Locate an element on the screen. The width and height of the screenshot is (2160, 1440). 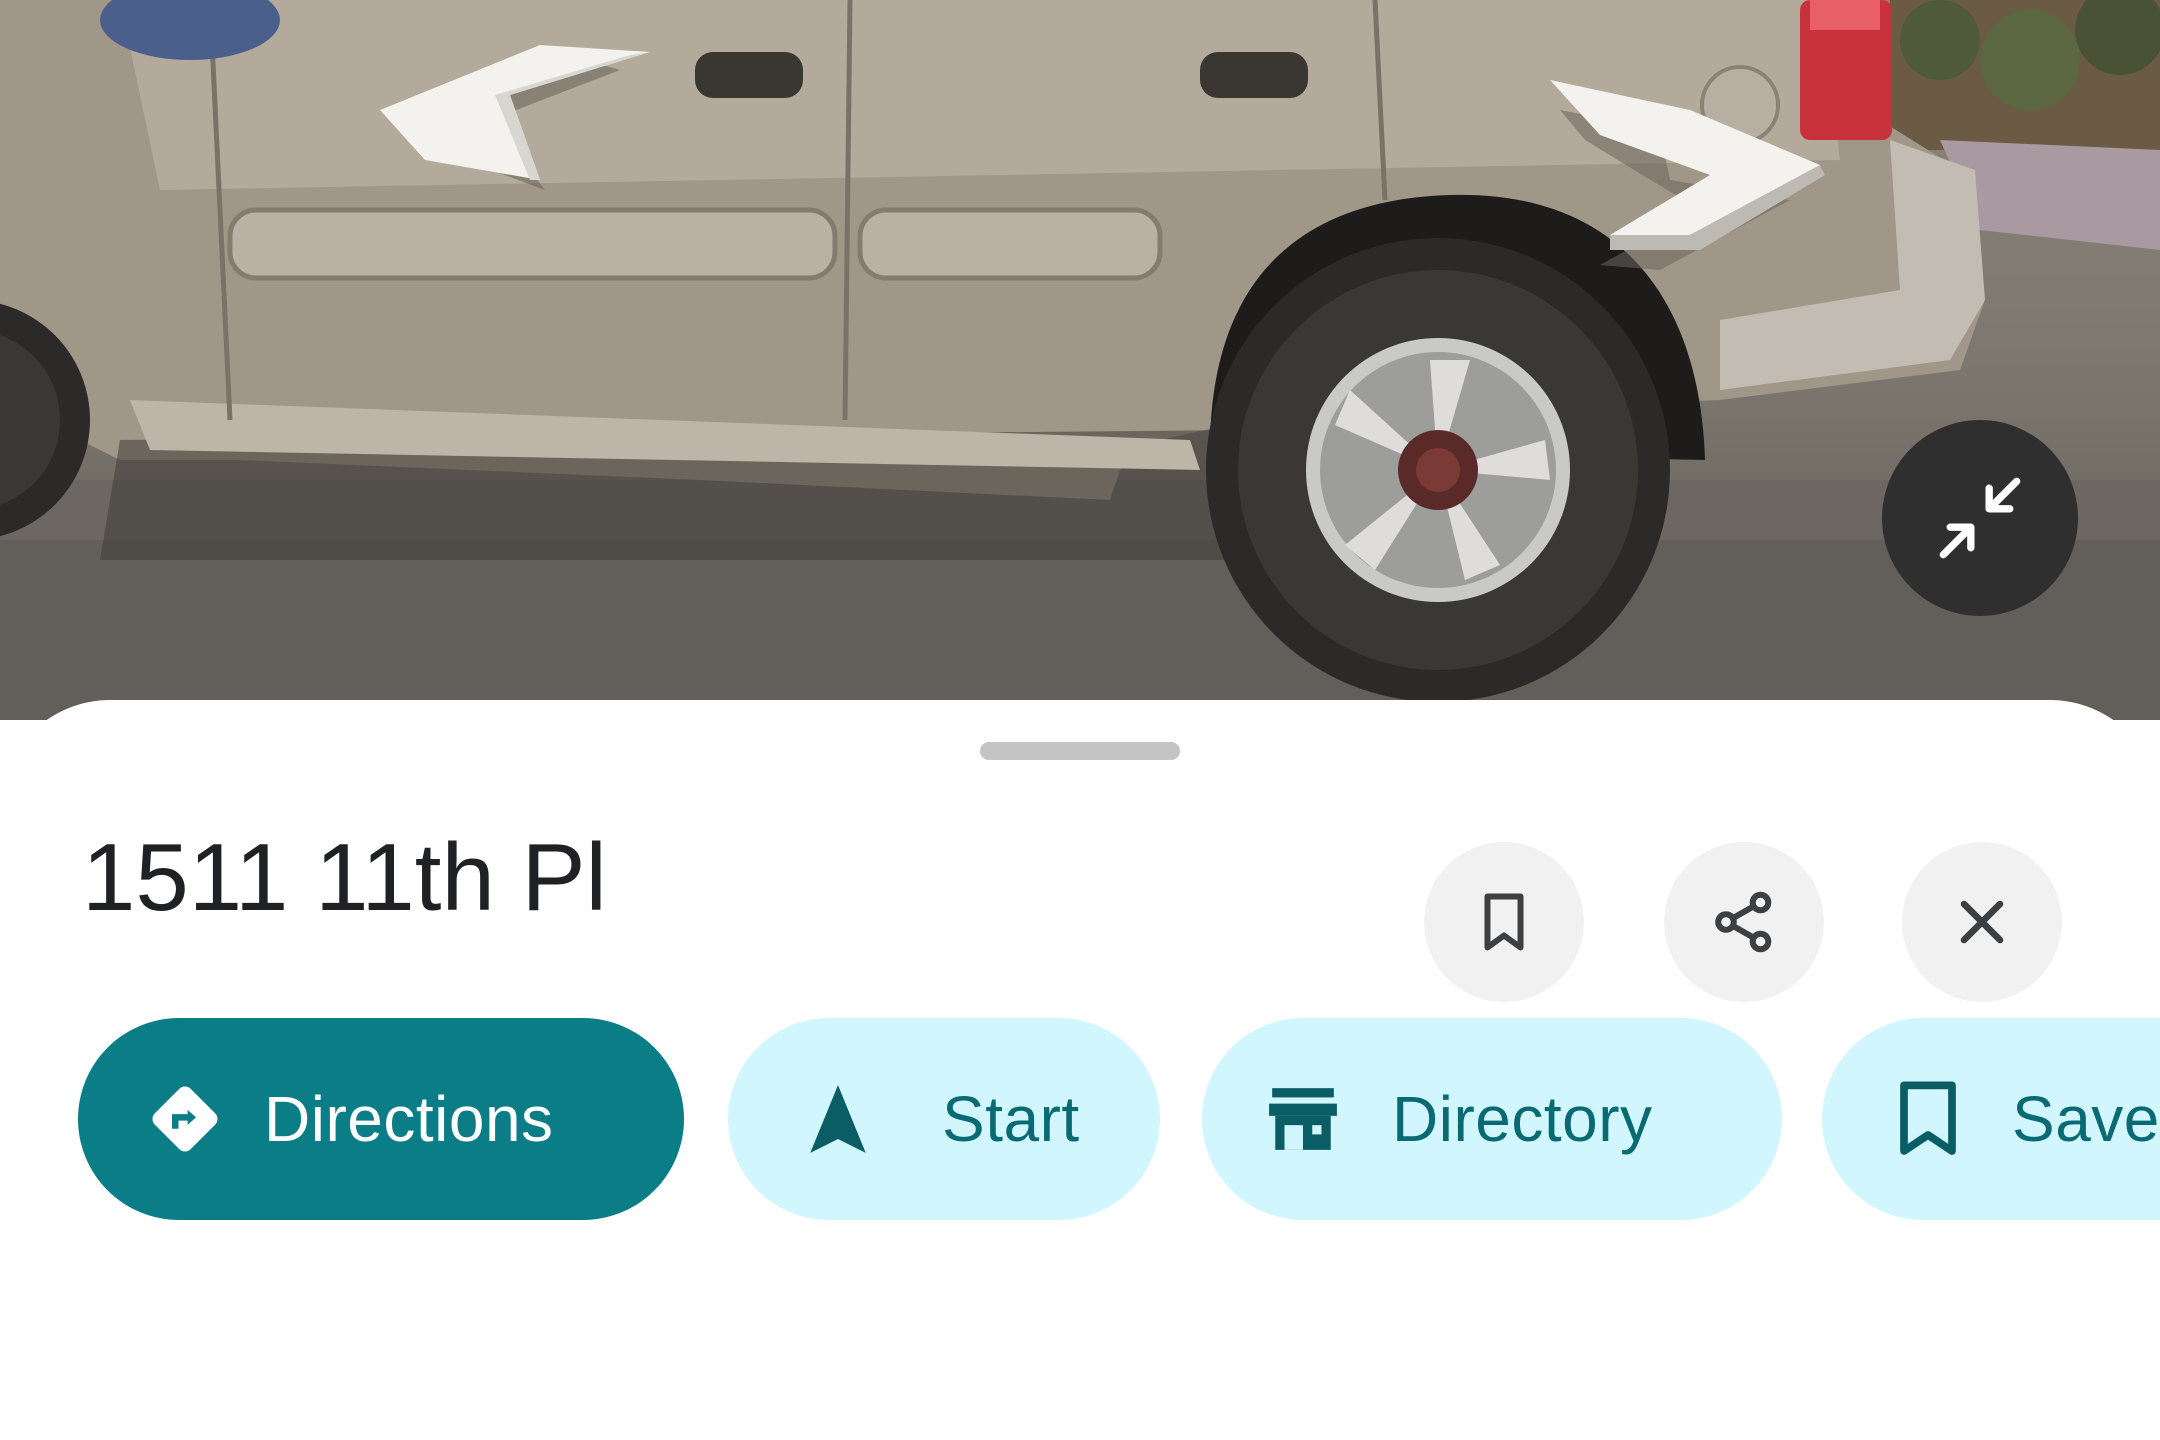
directory-button: Directory is located at coordinates (1492, 1119).